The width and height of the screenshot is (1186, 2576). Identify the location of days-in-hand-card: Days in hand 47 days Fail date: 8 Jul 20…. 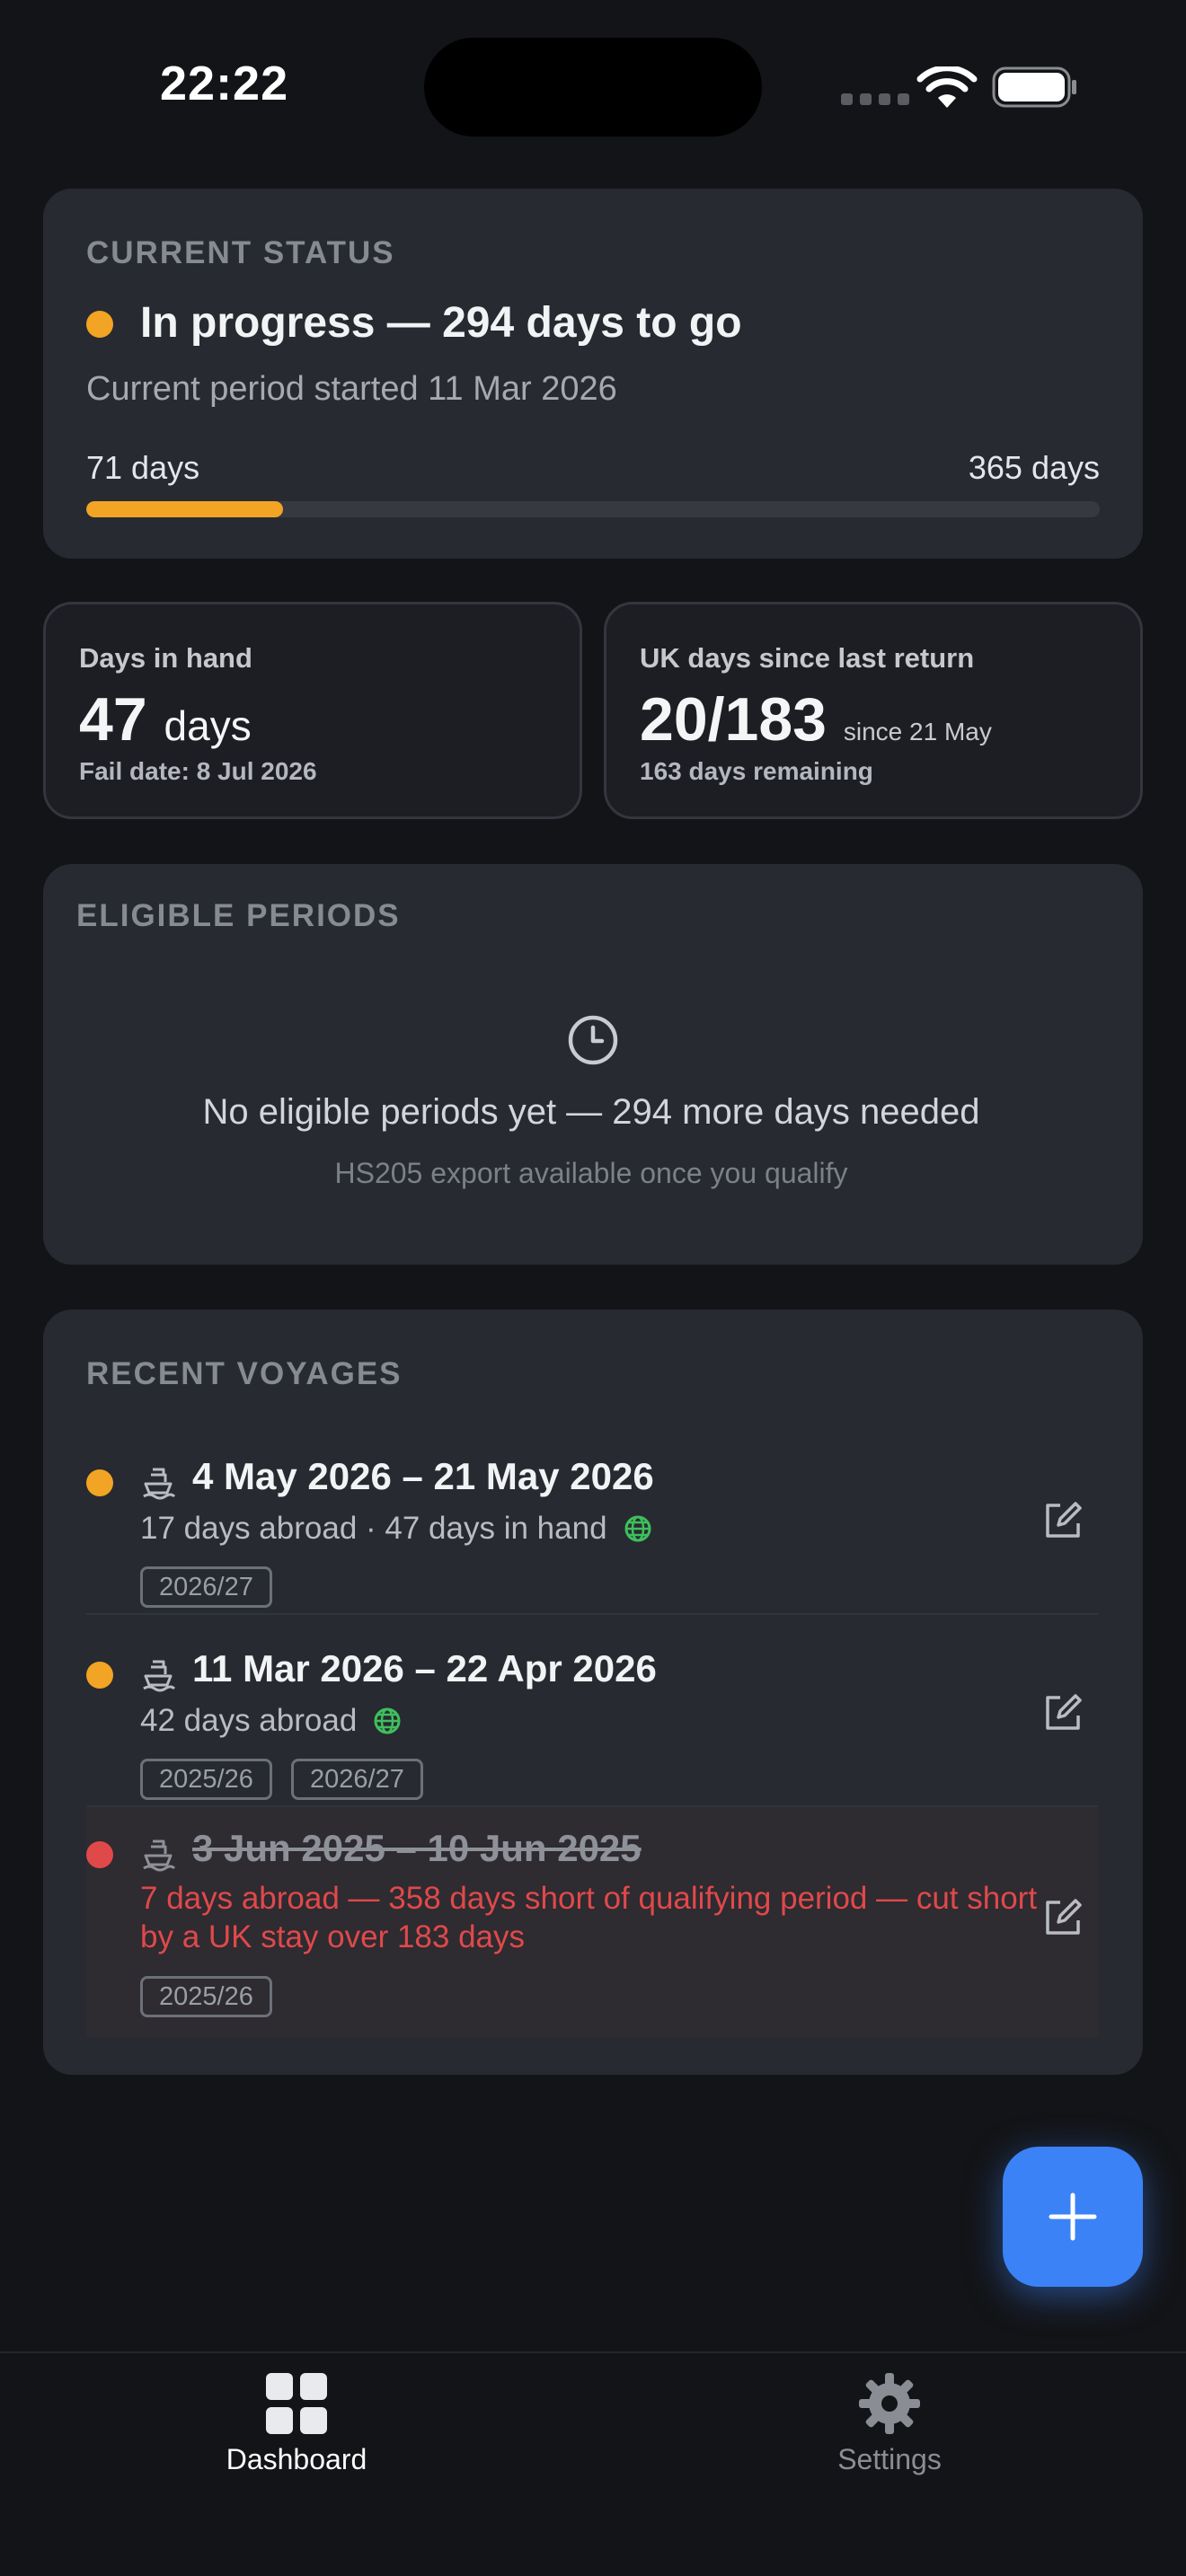
(312, 710).